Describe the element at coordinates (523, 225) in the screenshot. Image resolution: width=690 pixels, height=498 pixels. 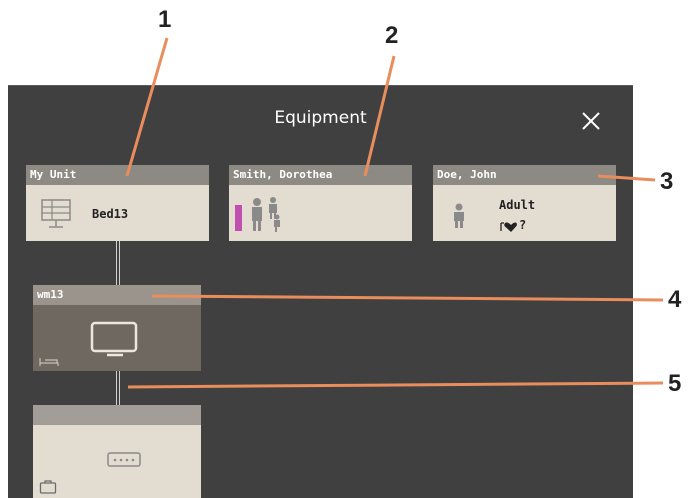
I see `paced-status-unknown: ?` at that location.